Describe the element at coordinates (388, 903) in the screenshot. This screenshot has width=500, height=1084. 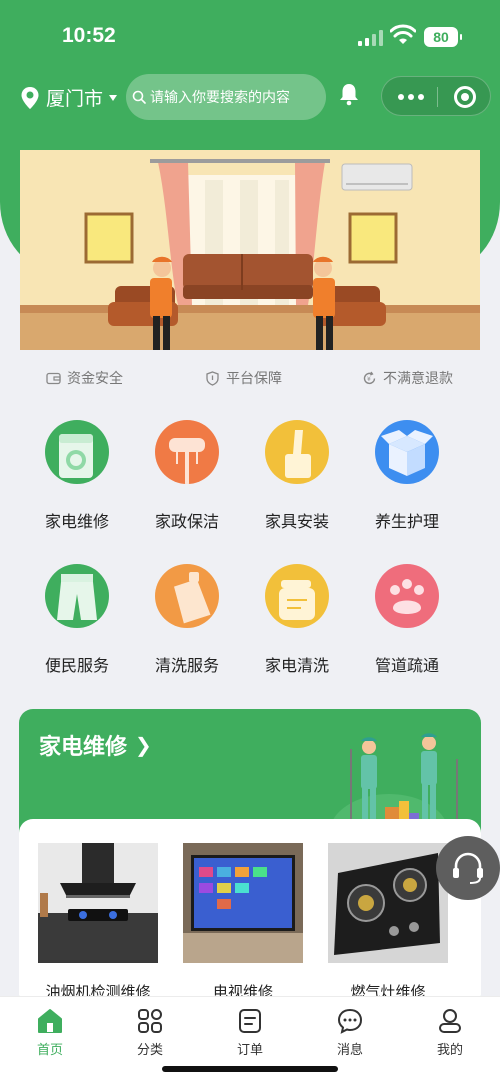
I see `gas-stove-image` at that location.